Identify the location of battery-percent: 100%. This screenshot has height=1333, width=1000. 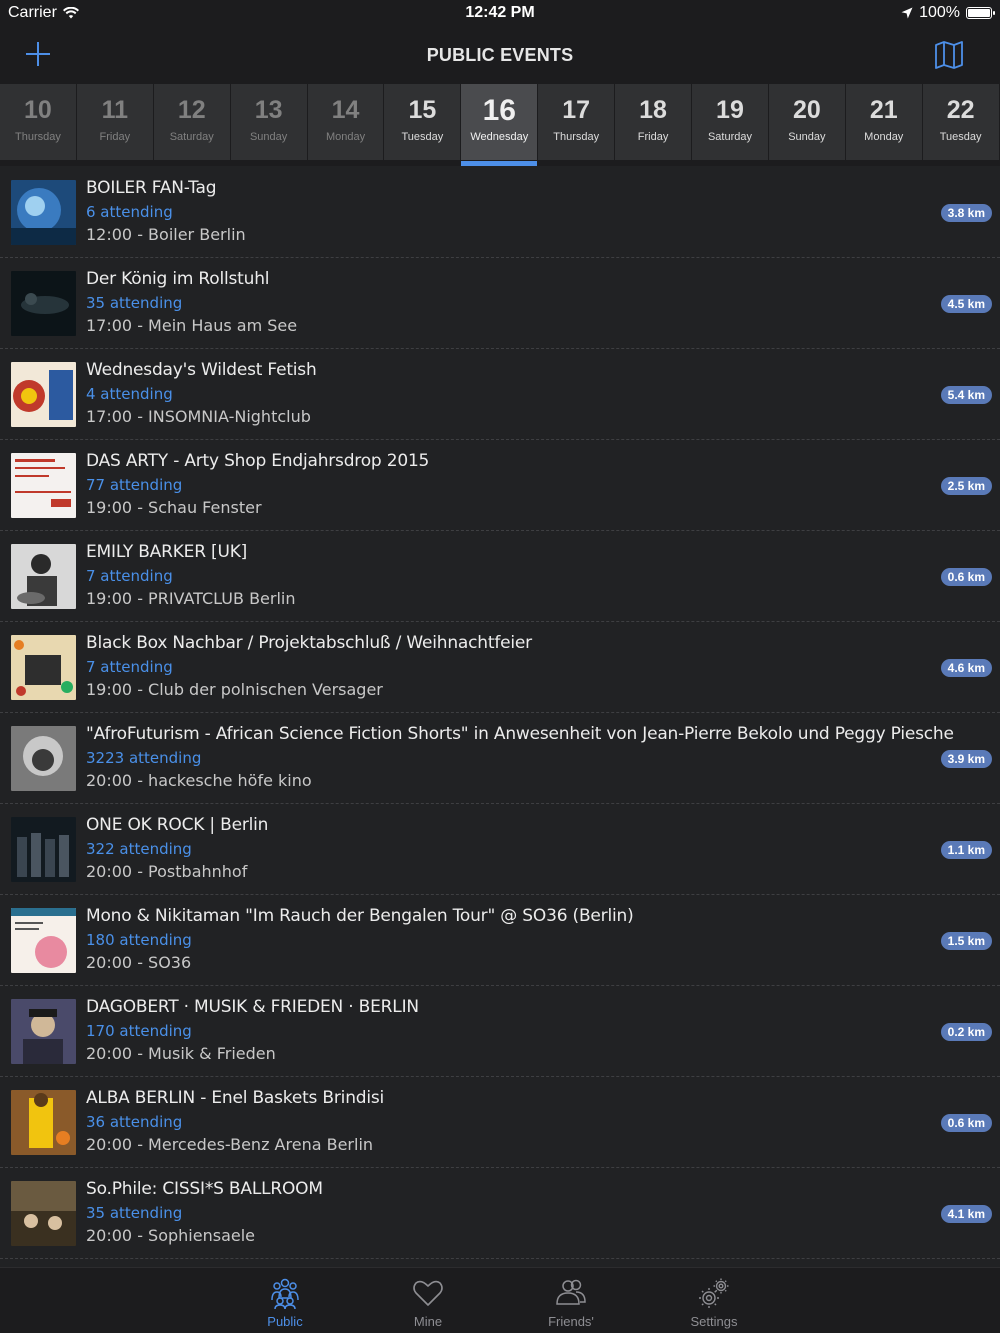
(939, 12).